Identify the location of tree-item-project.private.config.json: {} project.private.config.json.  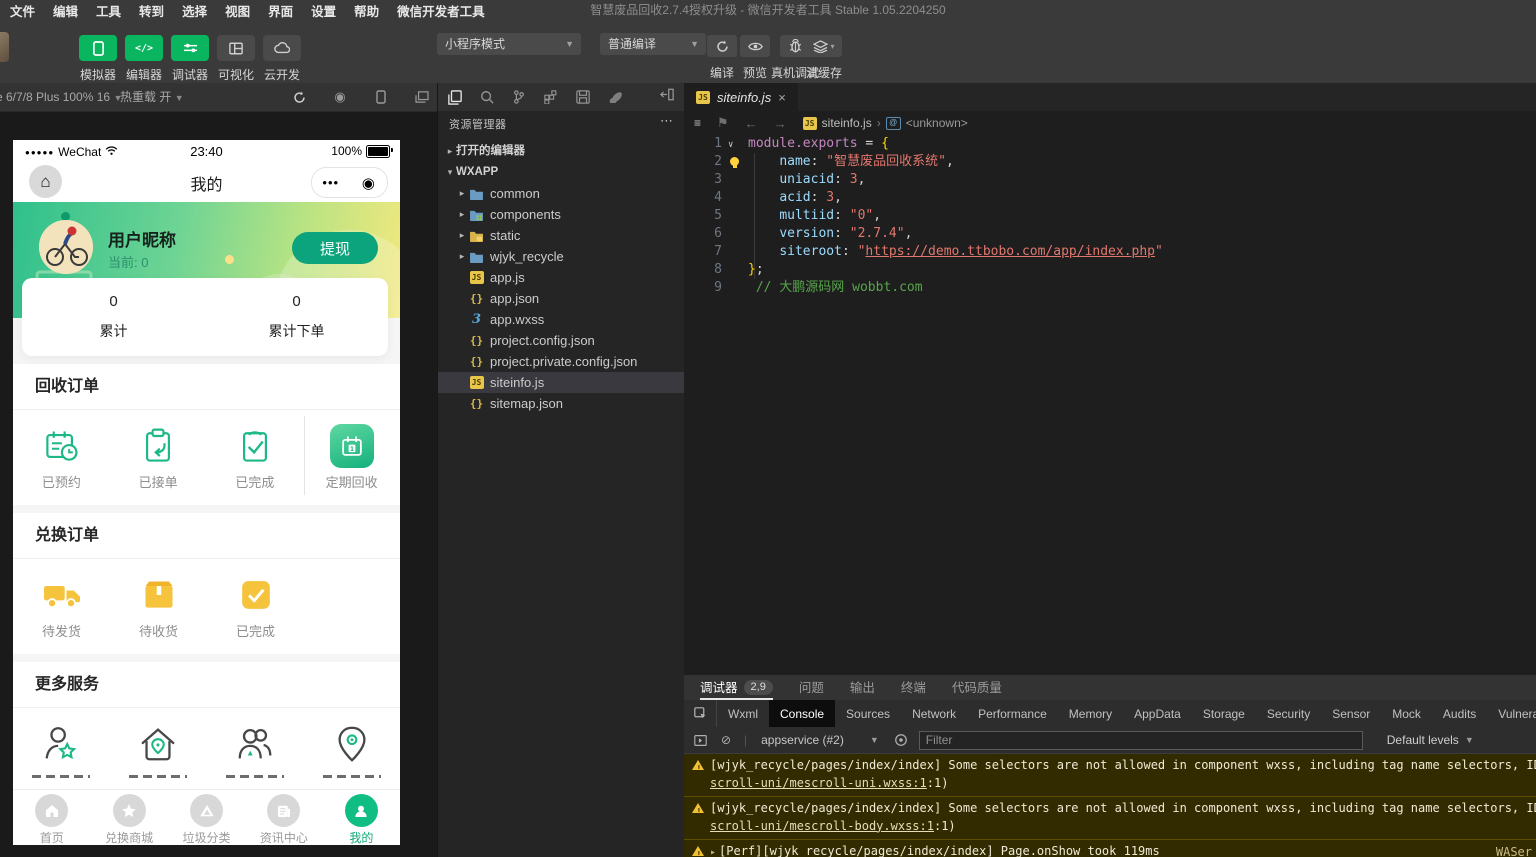
(561, 361).